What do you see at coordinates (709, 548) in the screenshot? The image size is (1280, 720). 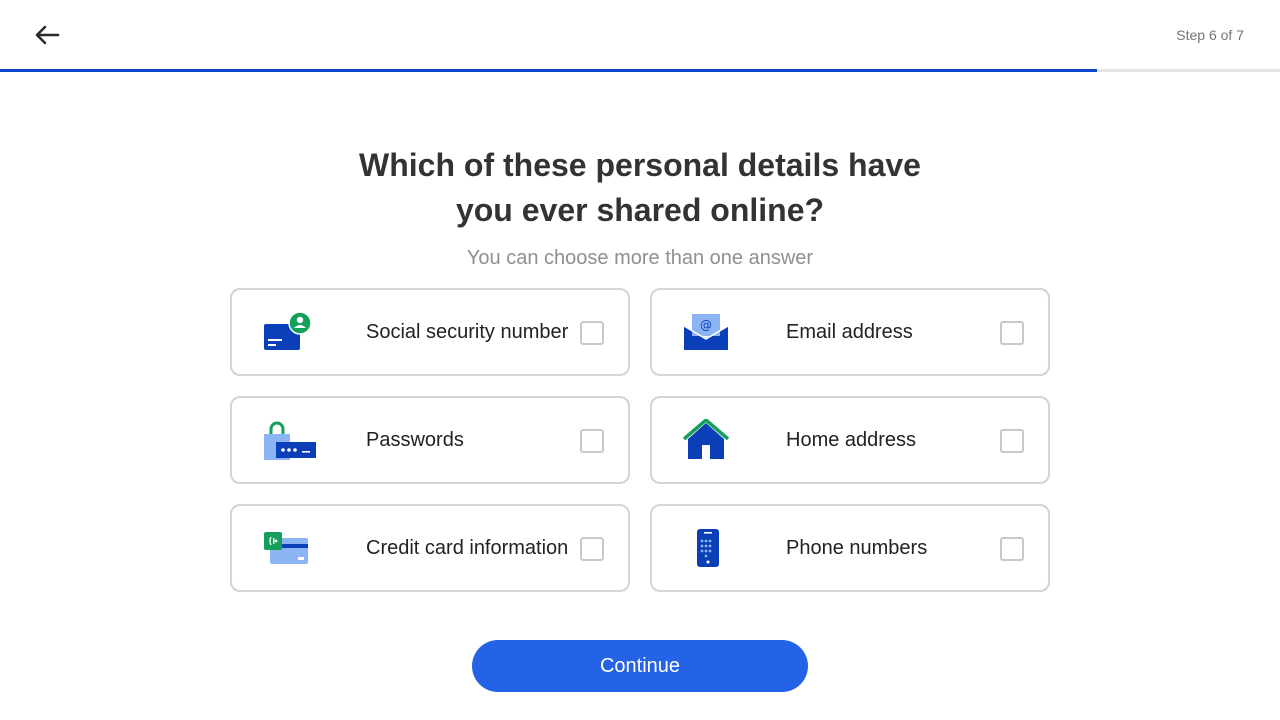 I see `phone-icon` at bounding box center [709, 548].